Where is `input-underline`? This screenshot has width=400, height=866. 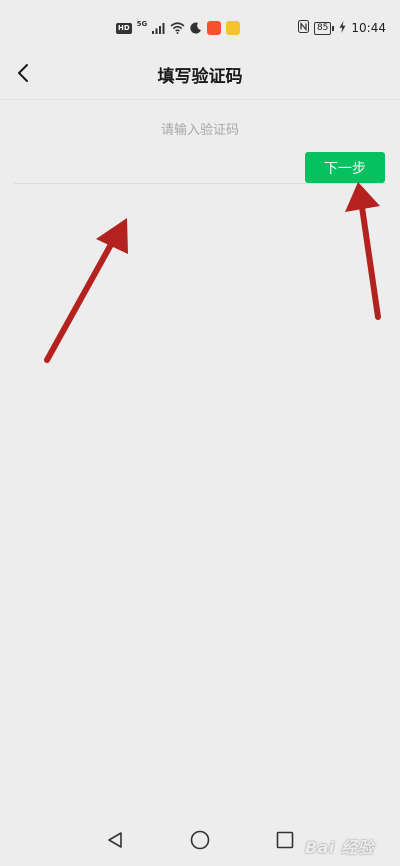
input-underline is located at coordinates (200, 183).